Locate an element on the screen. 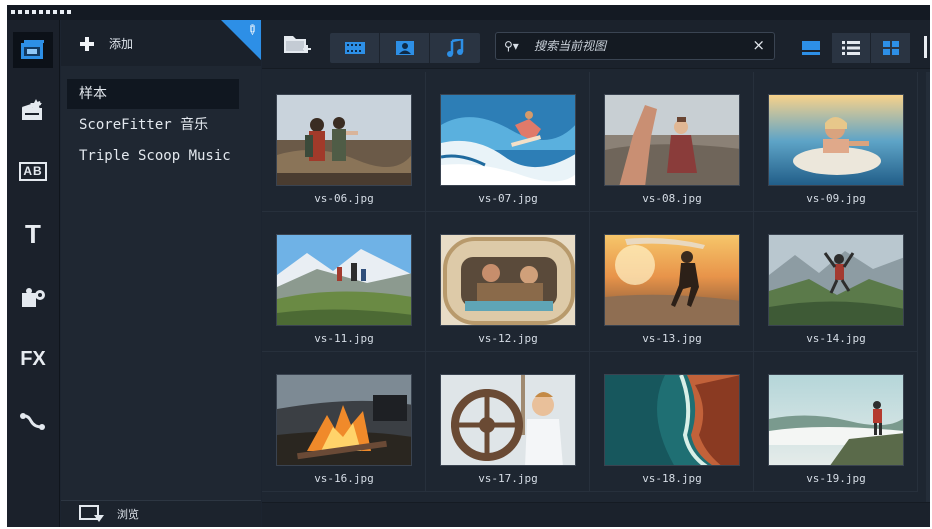 The width and height of the screenshot is (932, 529). thumbnail-item: vs-08.jpg is located at coordinates (672, 142).